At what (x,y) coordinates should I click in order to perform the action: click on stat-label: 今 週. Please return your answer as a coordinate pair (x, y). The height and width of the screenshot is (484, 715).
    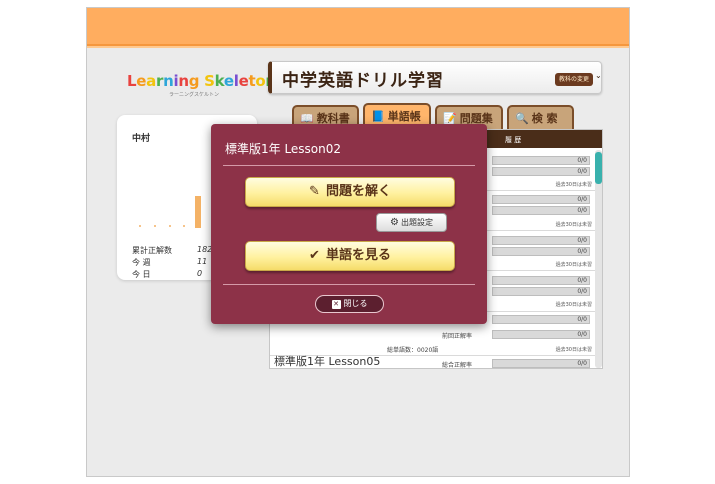
    Looking at the image, I should click on (141, 262).